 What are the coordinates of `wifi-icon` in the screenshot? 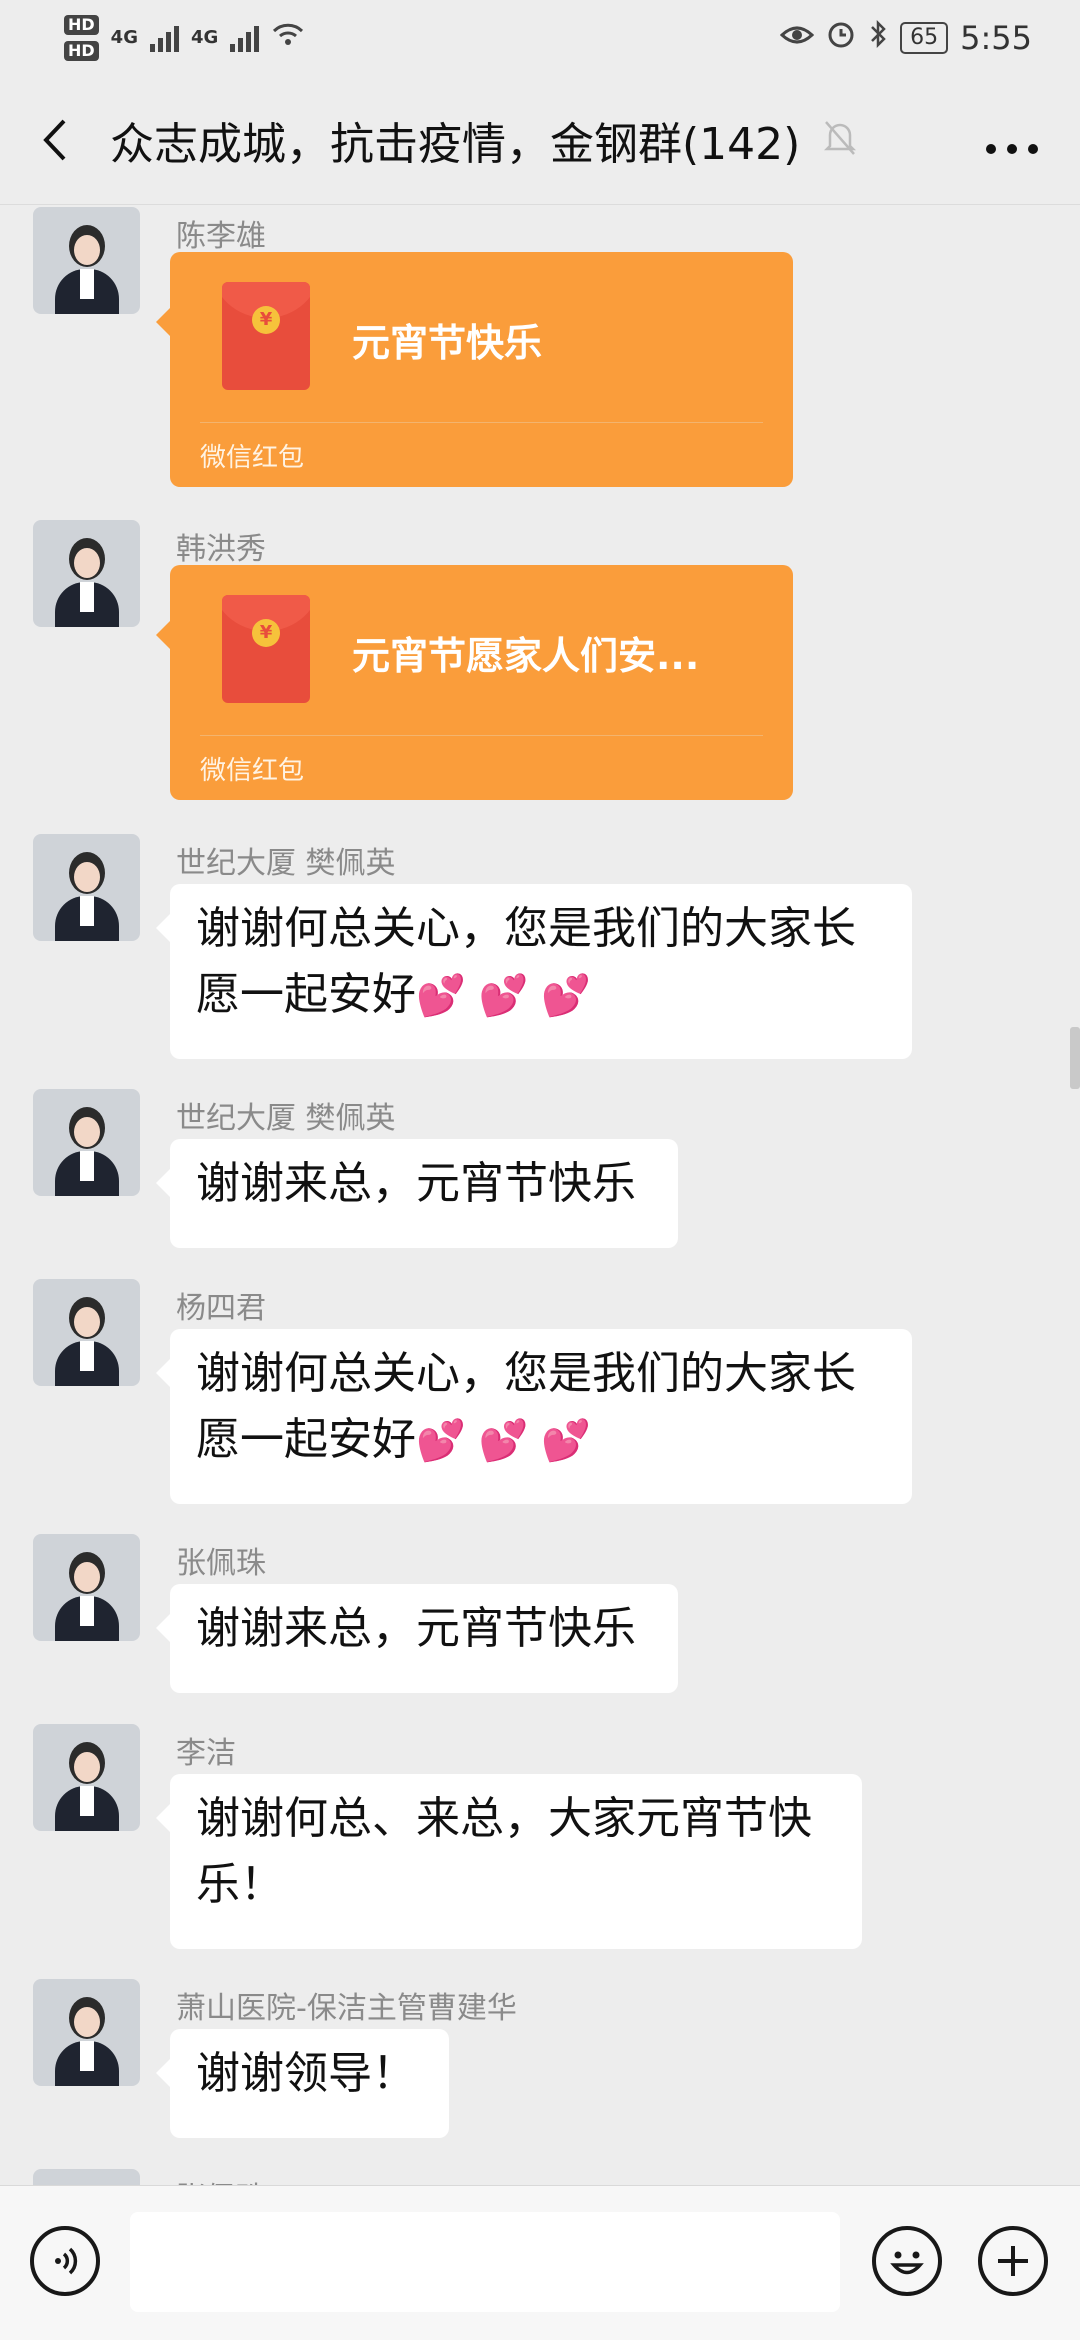 It's located at (288, 37).